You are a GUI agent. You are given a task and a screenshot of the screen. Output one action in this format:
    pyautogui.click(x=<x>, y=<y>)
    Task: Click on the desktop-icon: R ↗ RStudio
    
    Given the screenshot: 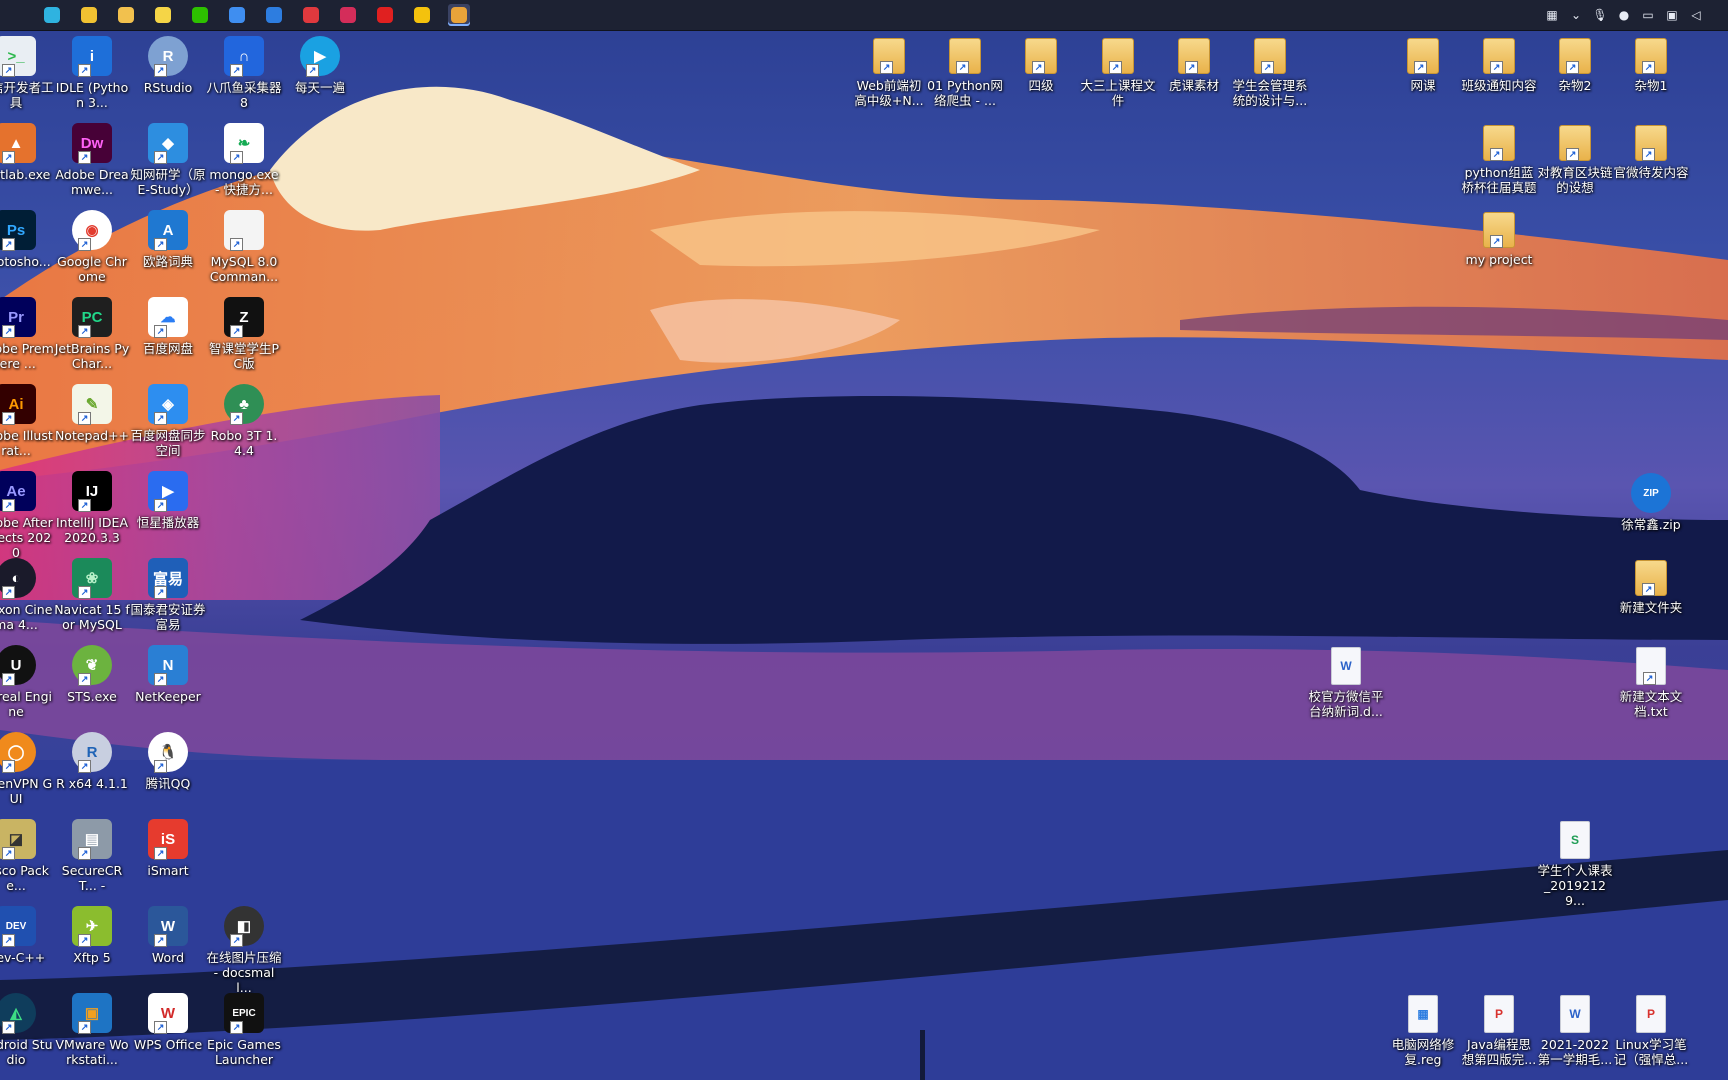 What is the action you would take?
    pyautogui.click(x=168, y=65)
    